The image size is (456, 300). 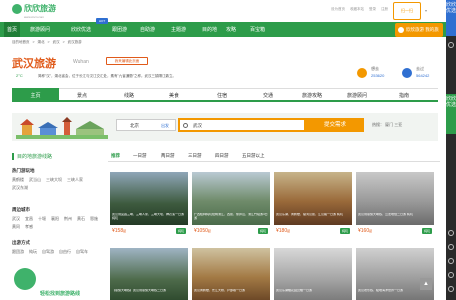 What do you see at coordinates (357, 9) in the screenshot?
I see `top-link-favorite: 收藏本站` at bounding box center [357, 9].